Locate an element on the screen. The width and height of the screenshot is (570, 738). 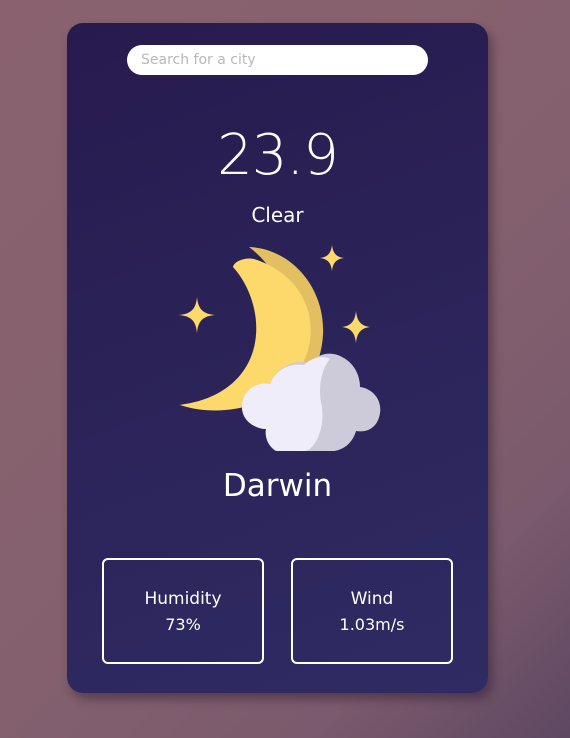
wind-label: Wind is located at coordinates (372, 598).